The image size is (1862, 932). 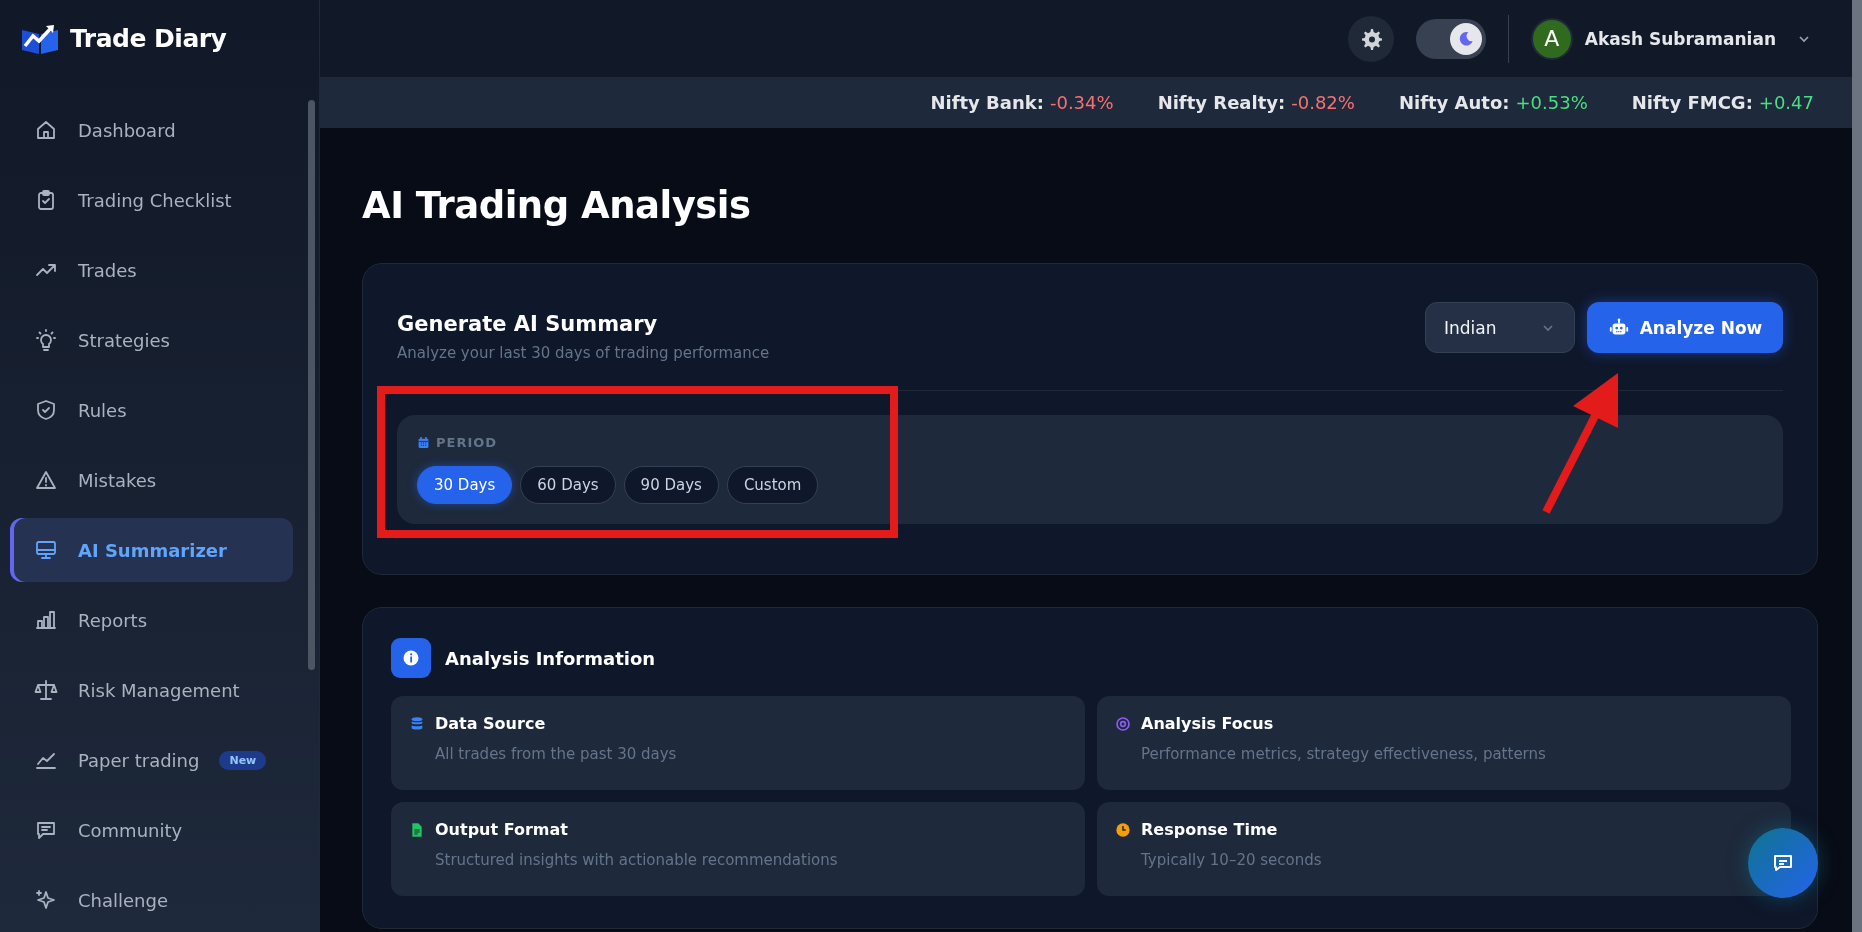 I want to click on card-subtitle: Analyze your last 30 days of trading performance, so click(x=583, y=353).